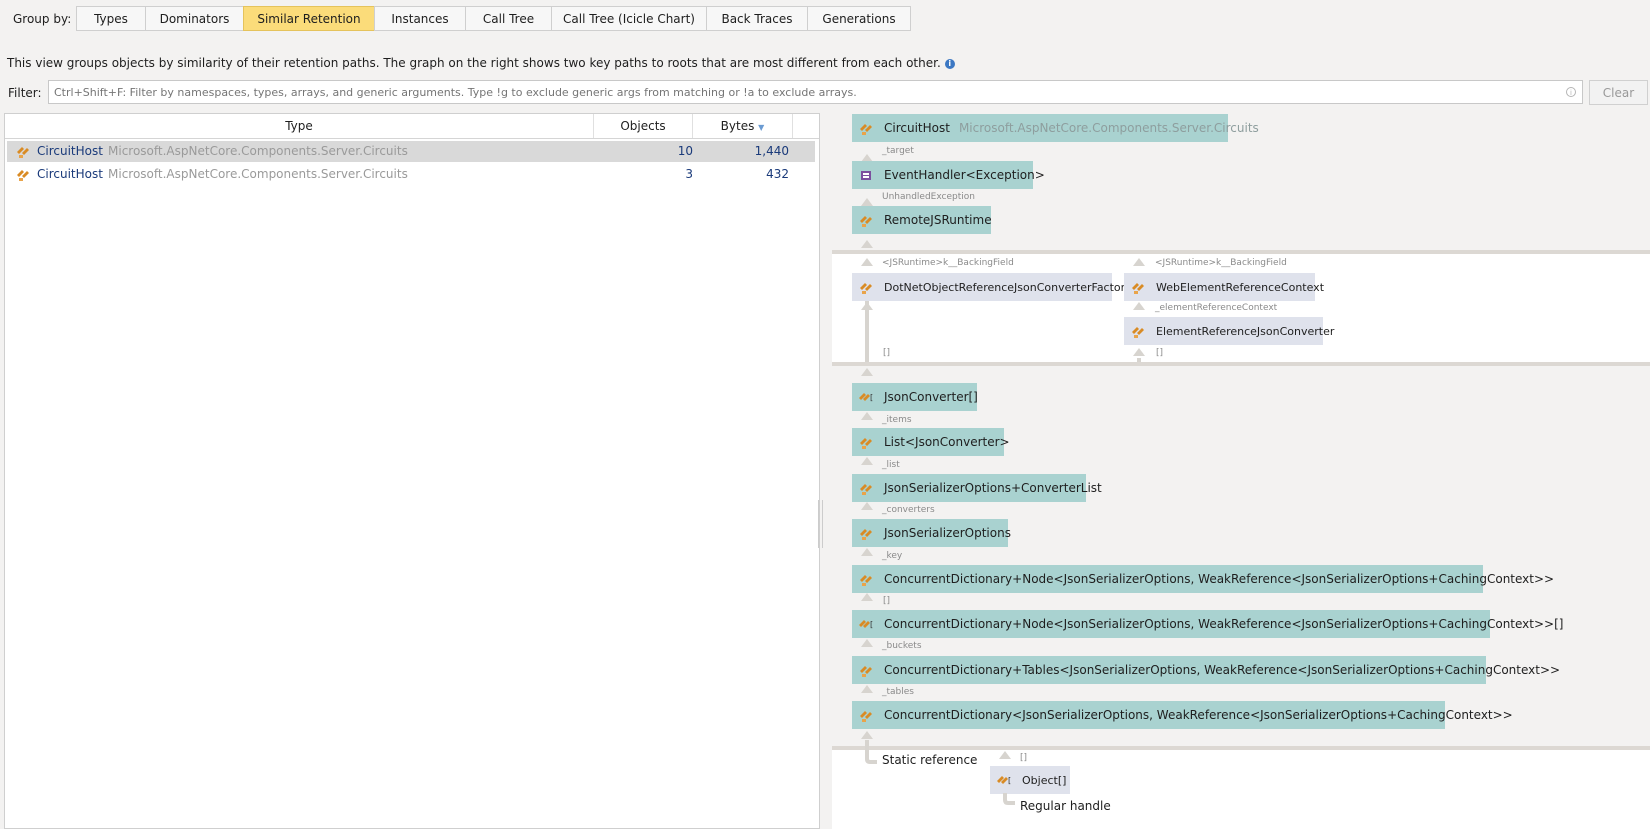  I want to click on node-type-name: JsonSerializerOptions+ConverterList, so click(993, 488).